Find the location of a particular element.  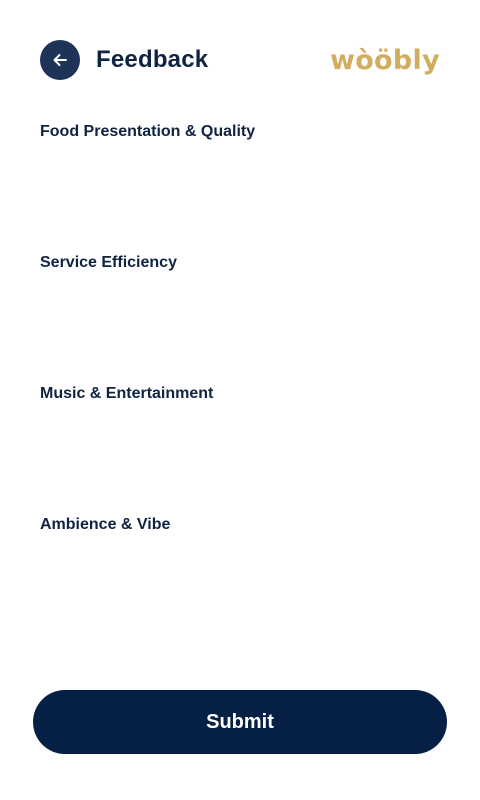

feedback-section-music: Music & Entertainment is located at coordinates (240, 449).